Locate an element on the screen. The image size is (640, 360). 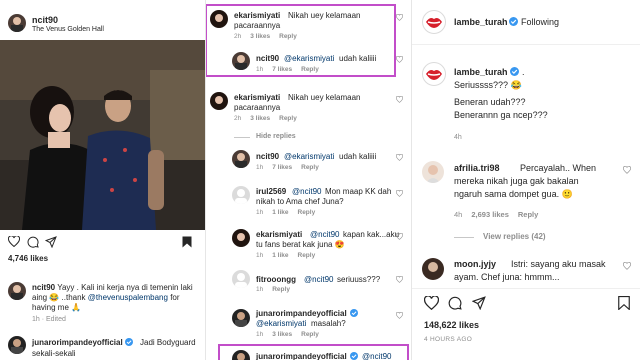
caption-line: Seriussss??? 😂 is located at coordinates (488, 85).